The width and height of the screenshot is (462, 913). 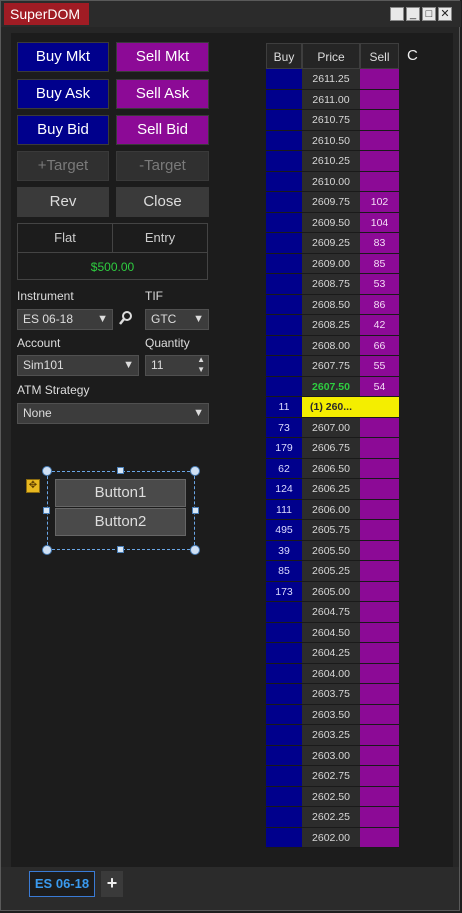 What do you see at coordinates (120, 493) in the screenshot?
I see `button1: Button1` at bounding box center [120, 493].